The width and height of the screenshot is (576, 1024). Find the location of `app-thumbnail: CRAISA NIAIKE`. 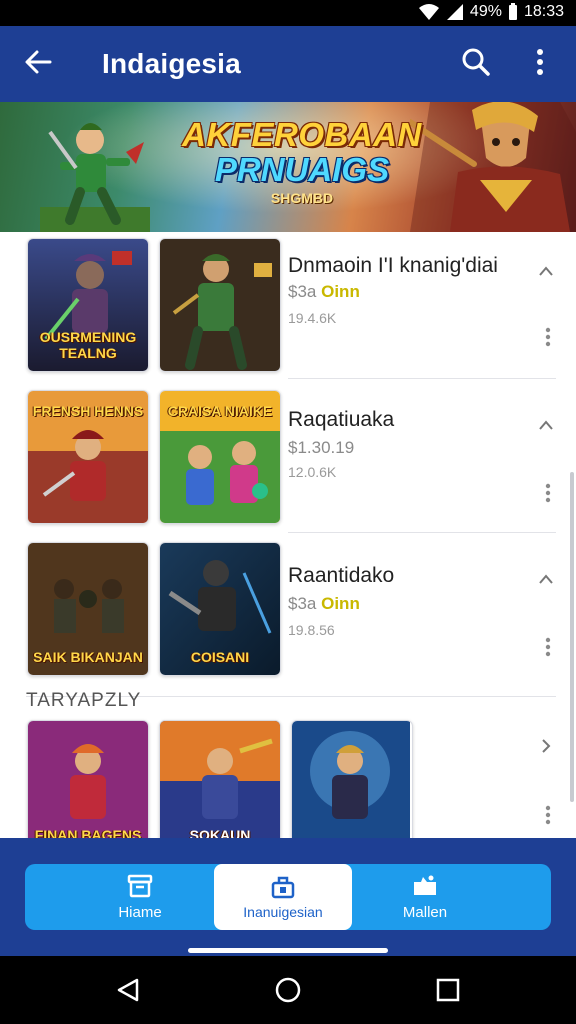

app-thumbnail: CRAISA NIAIKE is located at coordinates (220, 457).